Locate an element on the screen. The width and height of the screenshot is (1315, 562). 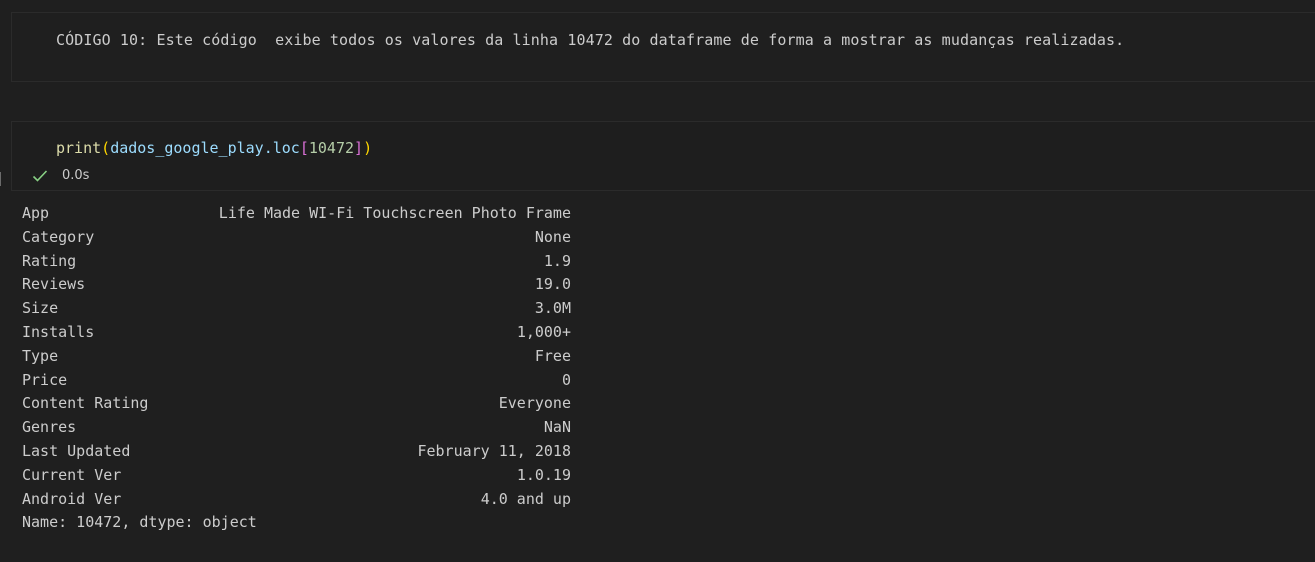
output-key: Content Rating is located at coordinates (85, 403).